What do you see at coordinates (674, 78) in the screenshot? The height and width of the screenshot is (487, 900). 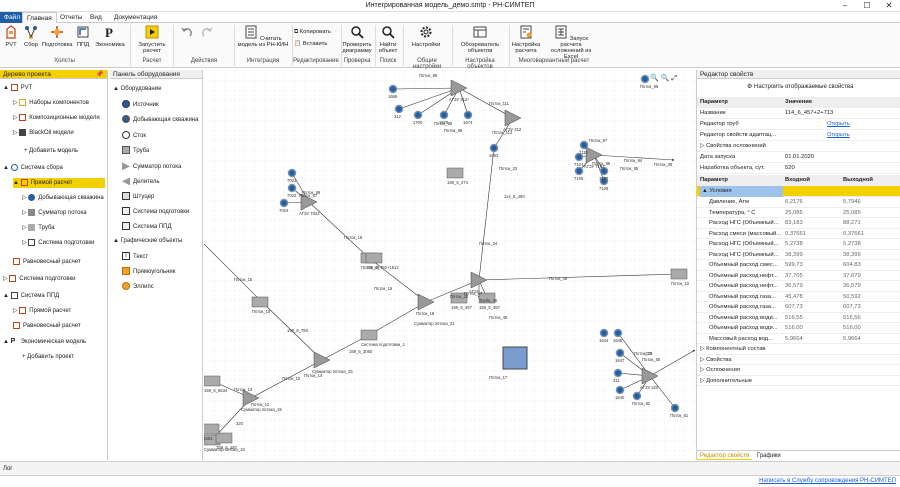 I see `fit-view-icon: ⤢` at bounding box center [674, 78].